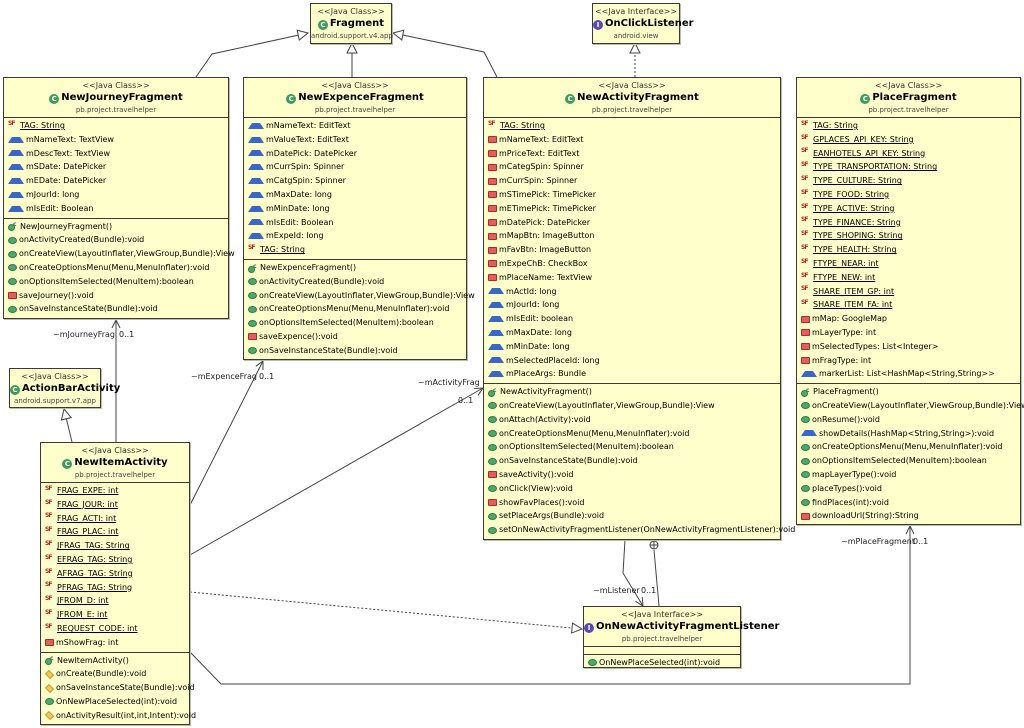 The image size is (1024, 728). I want to click on field-row: mETimePick: TimePicker, so click(632, 209).